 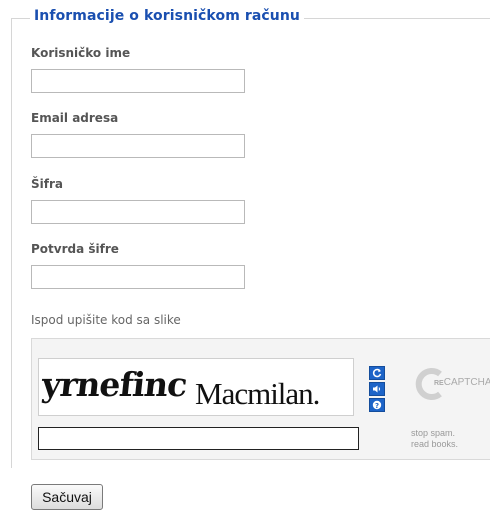 I want to click on recaptcha-tagline-2: read books., so click(x=435, y=444).